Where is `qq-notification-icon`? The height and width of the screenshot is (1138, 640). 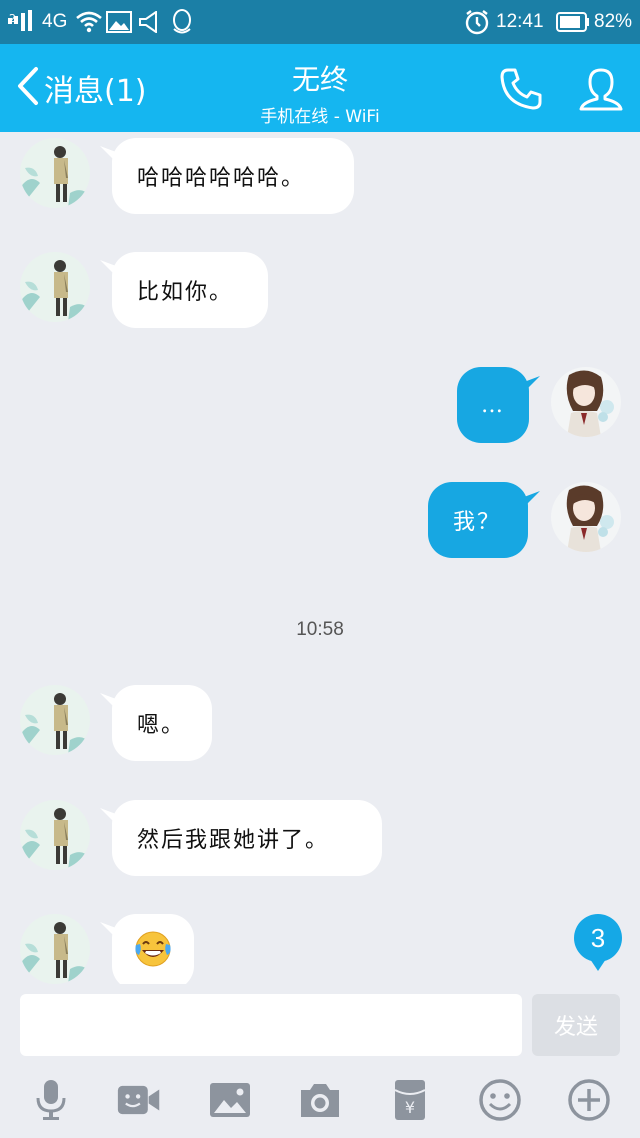
qq-notification-icon is located at coordinates (182, 22).